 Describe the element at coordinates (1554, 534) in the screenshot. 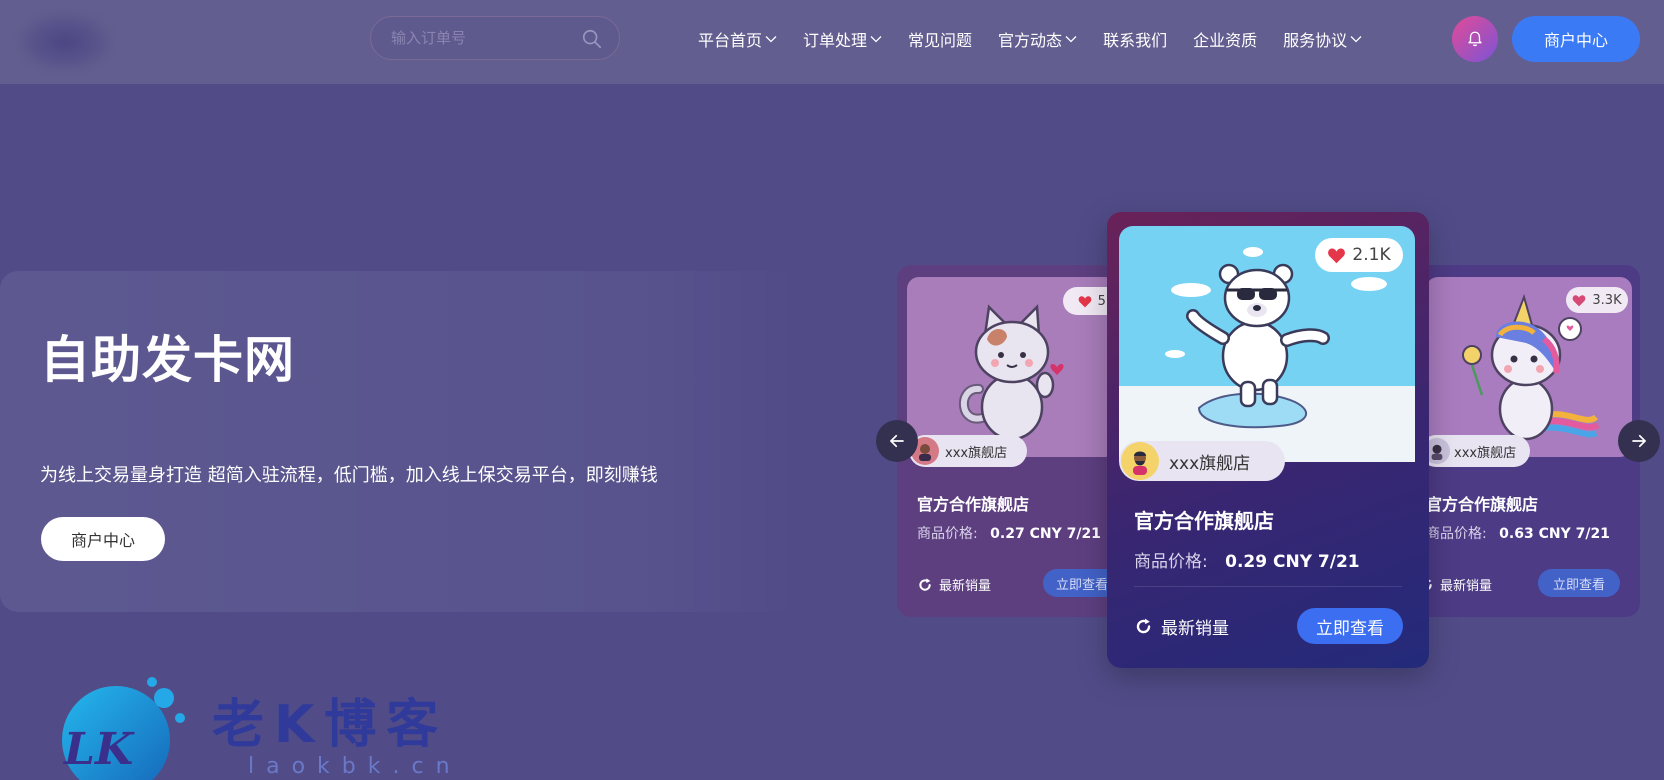

I see `price-value: 0.63 CNY 7/21` at that location.